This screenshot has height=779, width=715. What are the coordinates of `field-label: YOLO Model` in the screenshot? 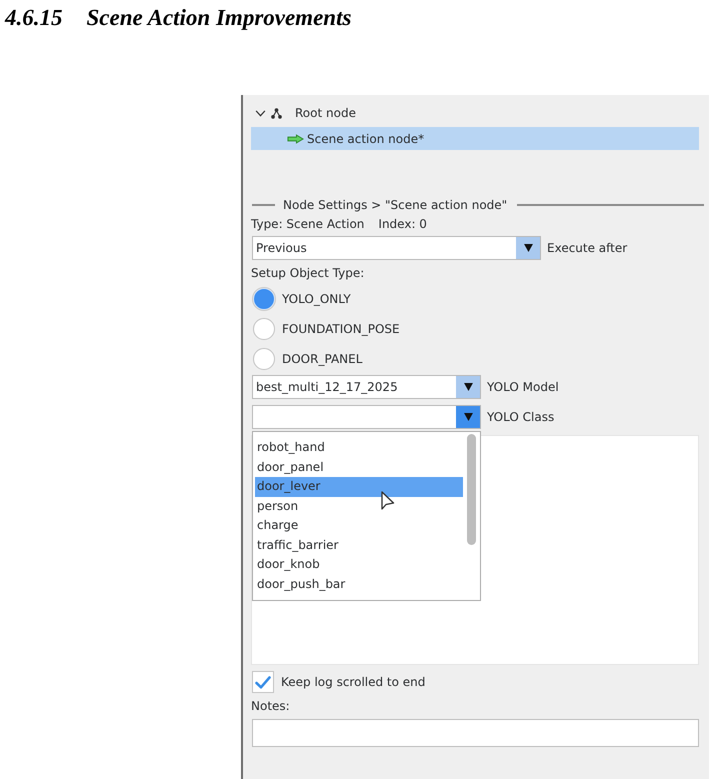 It's located at (523, 387).